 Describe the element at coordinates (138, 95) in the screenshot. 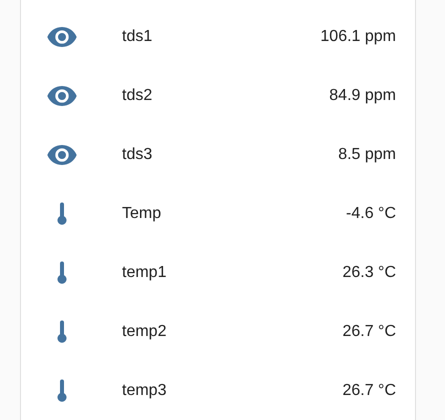

I see `entity-name: tds2` at that location.